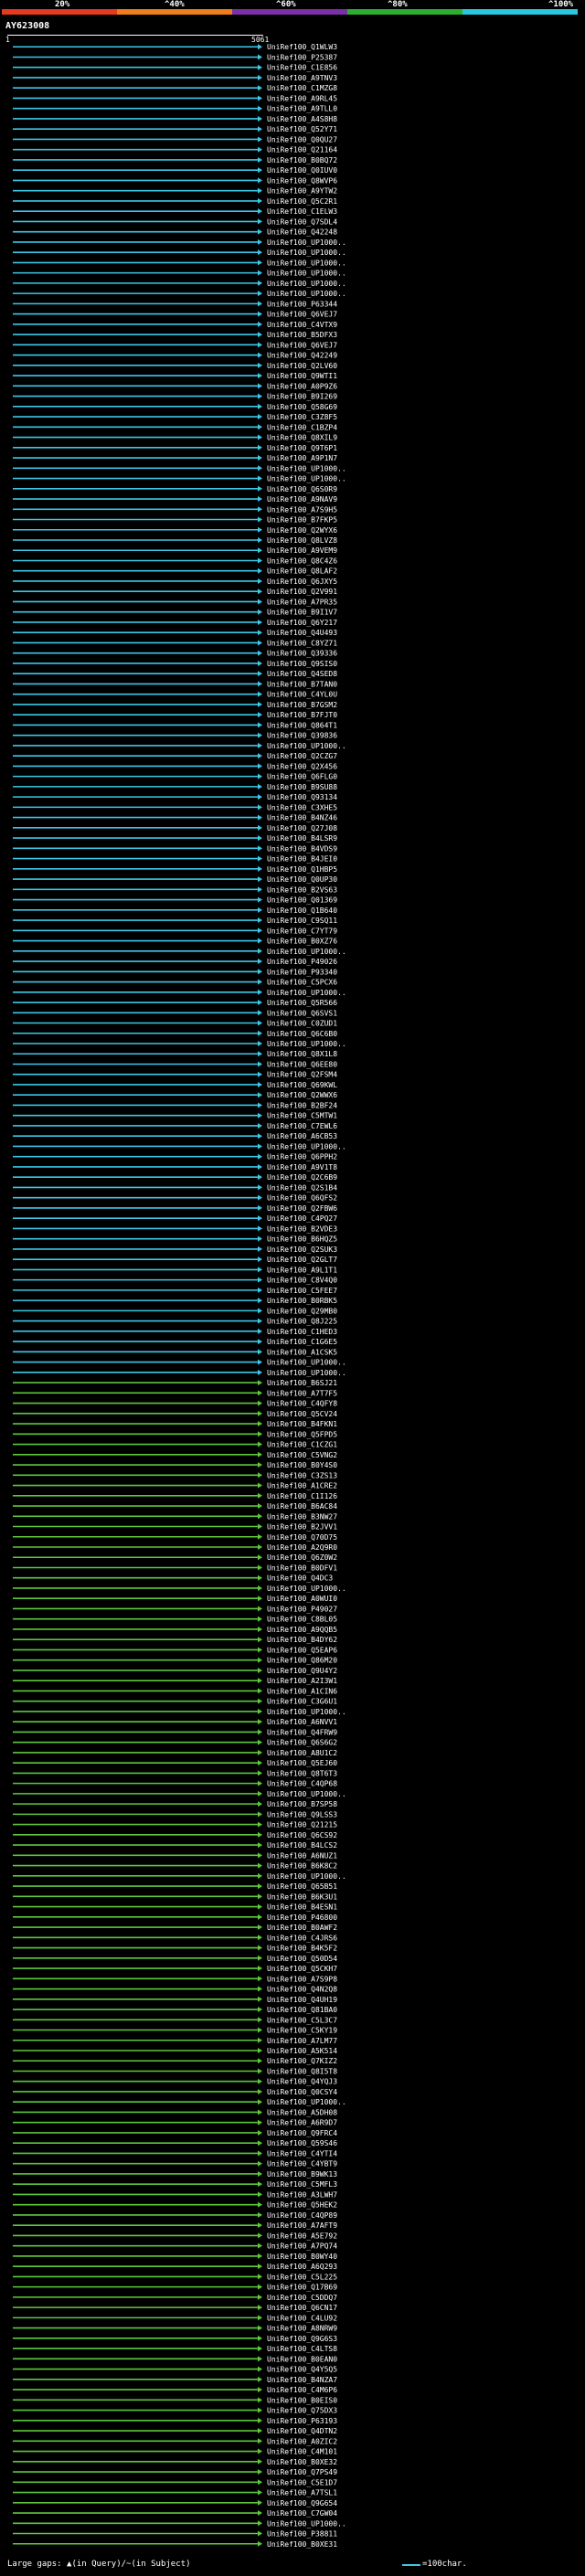 This screenshot has width=585, height=2576. I want to click on hit-label: UniRef100_Q6PPH2, so click(302, 1157).